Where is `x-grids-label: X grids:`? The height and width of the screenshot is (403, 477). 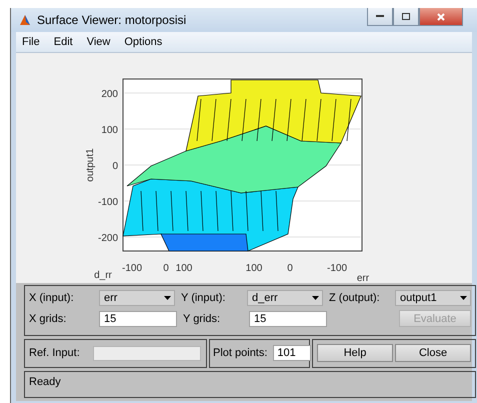
x-grids-label: X grids: is located at coordinates (48, 318).